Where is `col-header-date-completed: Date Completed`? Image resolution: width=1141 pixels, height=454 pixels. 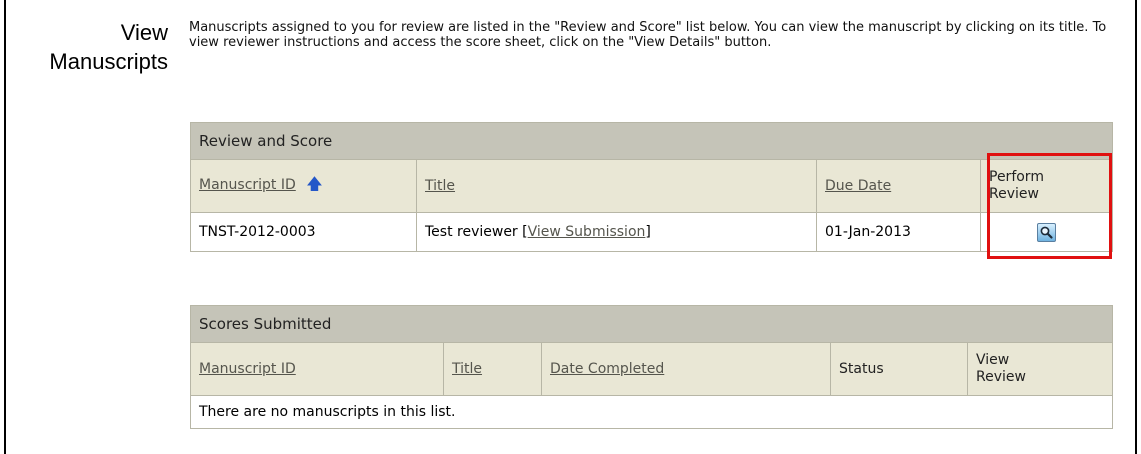 col-header-date-completed: Date Completed is located at coordinates (686, 369).